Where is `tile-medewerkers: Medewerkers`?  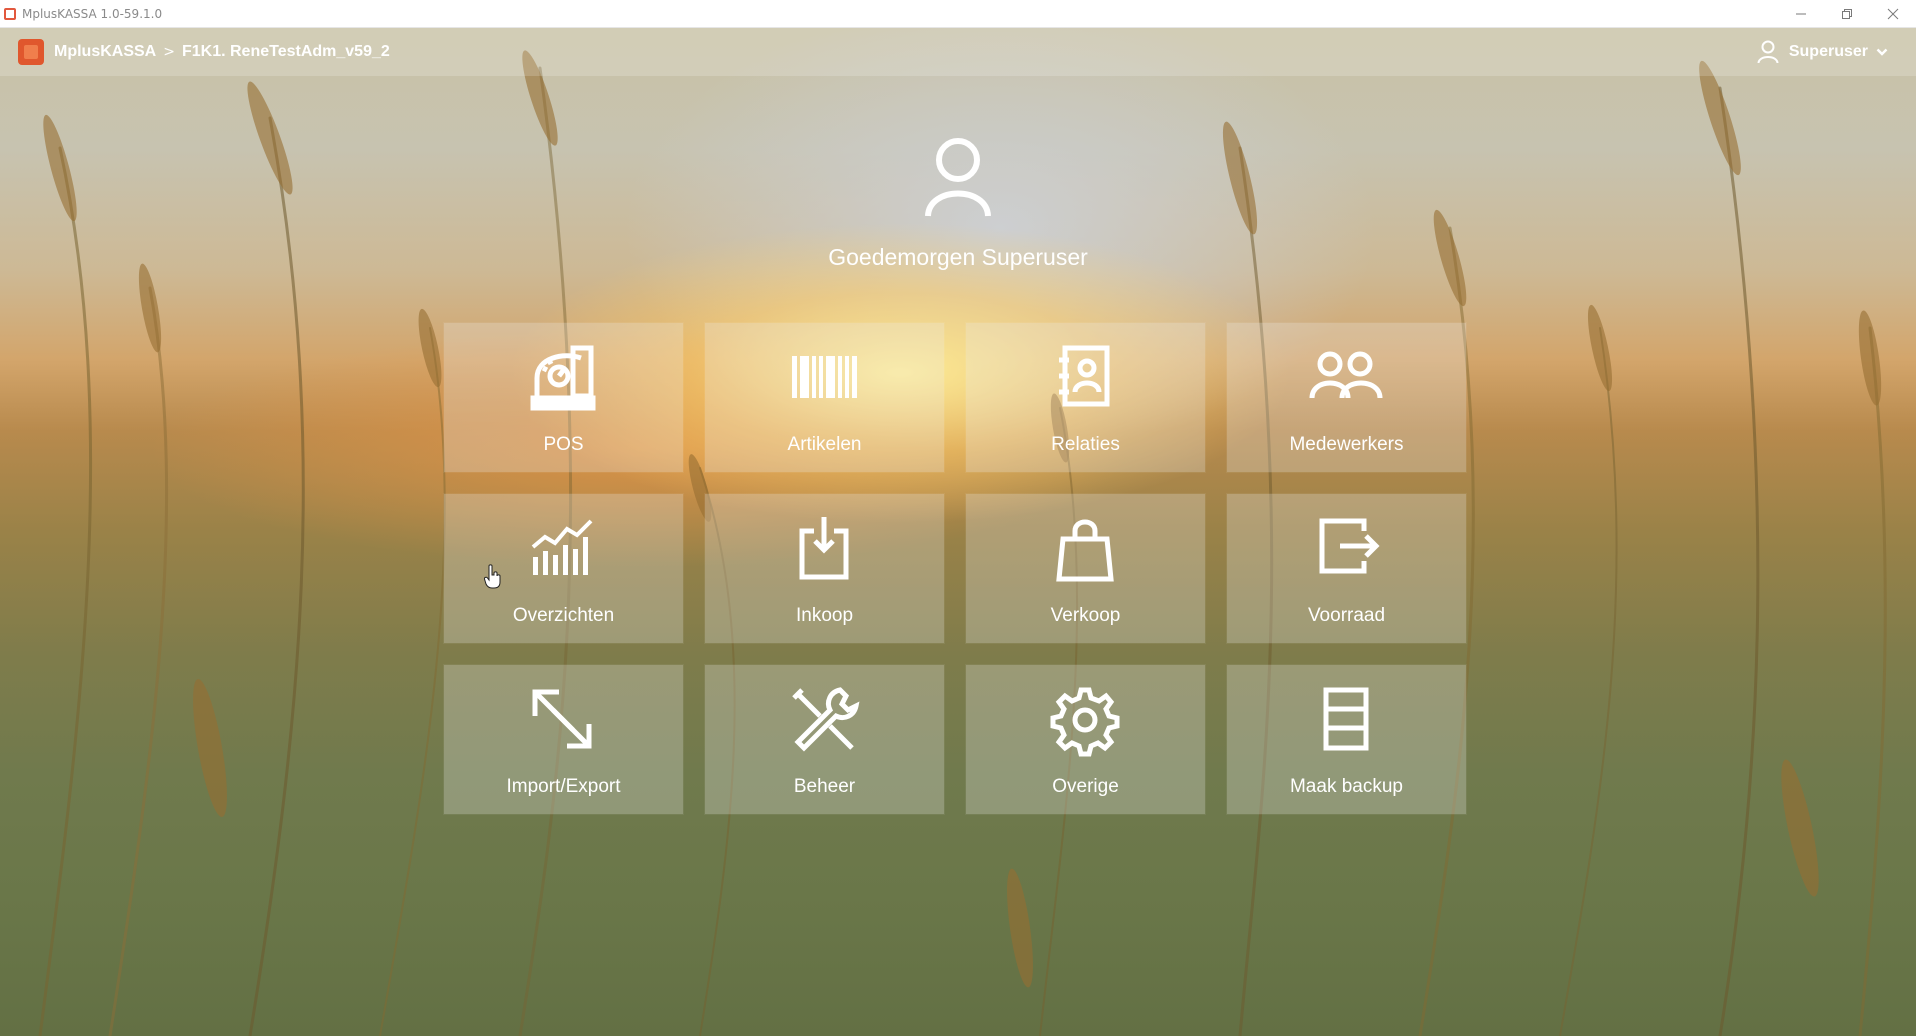
tile-medewerkers: Medewerkers is located at coordinates (1346, 397).